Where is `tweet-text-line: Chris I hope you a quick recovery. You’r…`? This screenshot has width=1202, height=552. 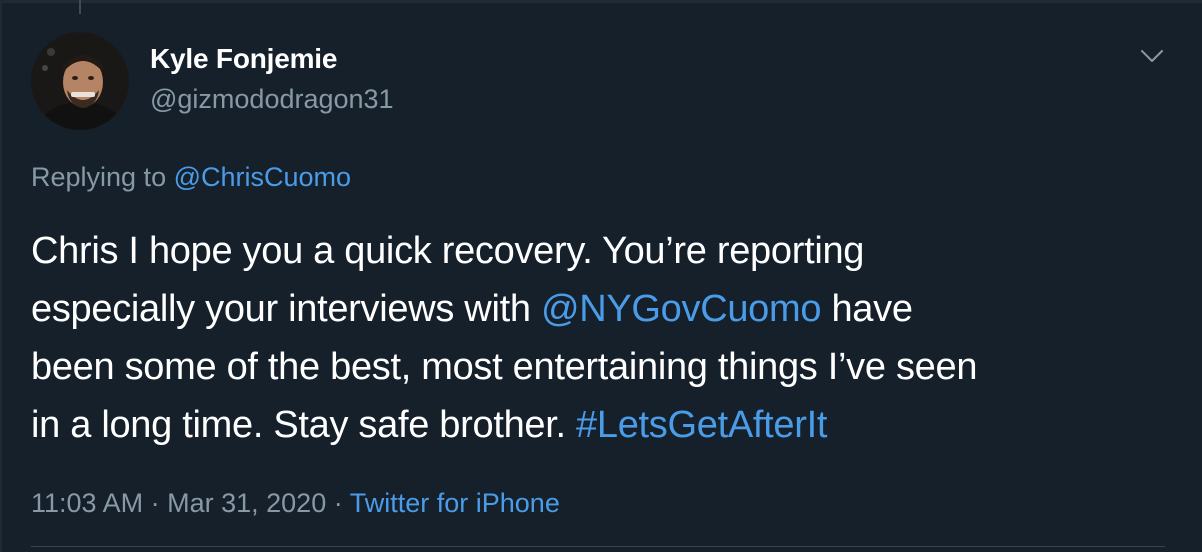 tweet-text-line: Chris I hope you a quick recovery. You’r… is located at coordinates (606, 251).